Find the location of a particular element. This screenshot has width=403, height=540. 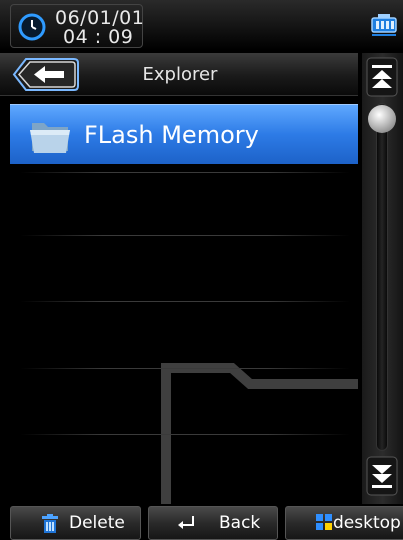

title-bar: Explorer is located at coordinates (179, 74).